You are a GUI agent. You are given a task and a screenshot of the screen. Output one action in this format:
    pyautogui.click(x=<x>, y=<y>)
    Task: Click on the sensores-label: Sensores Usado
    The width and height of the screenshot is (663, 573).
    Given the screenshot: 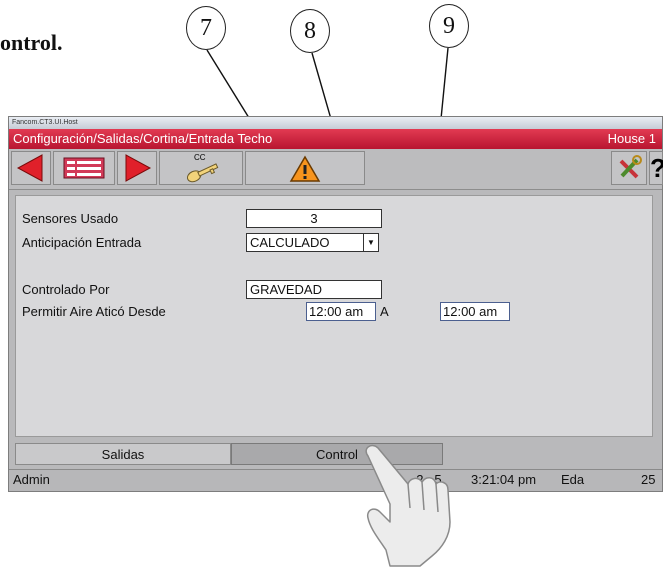 What is the action you would take?
    pyautogui.click(x=70, y=218)
    